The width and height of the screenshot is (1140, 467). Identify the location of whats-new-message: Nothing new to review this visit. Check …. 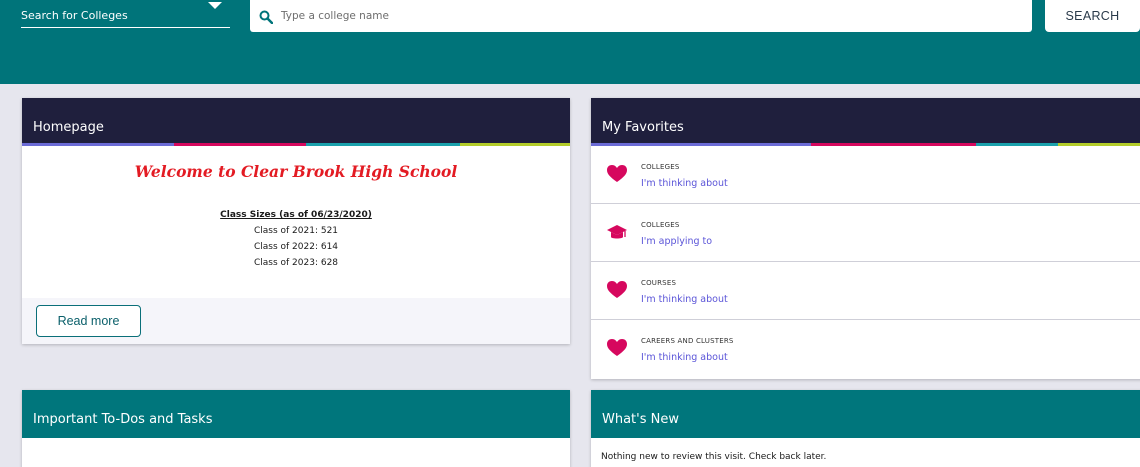
(714, 457).